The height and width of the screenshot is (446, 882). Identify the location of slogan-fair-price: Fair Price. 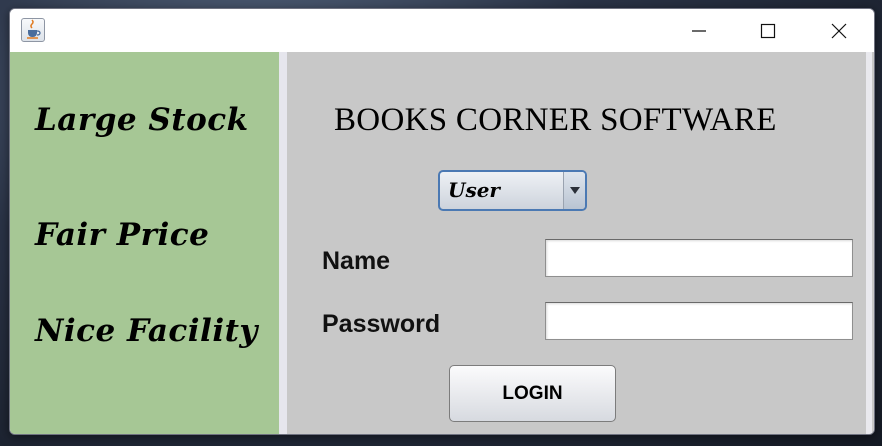
(122, 235).